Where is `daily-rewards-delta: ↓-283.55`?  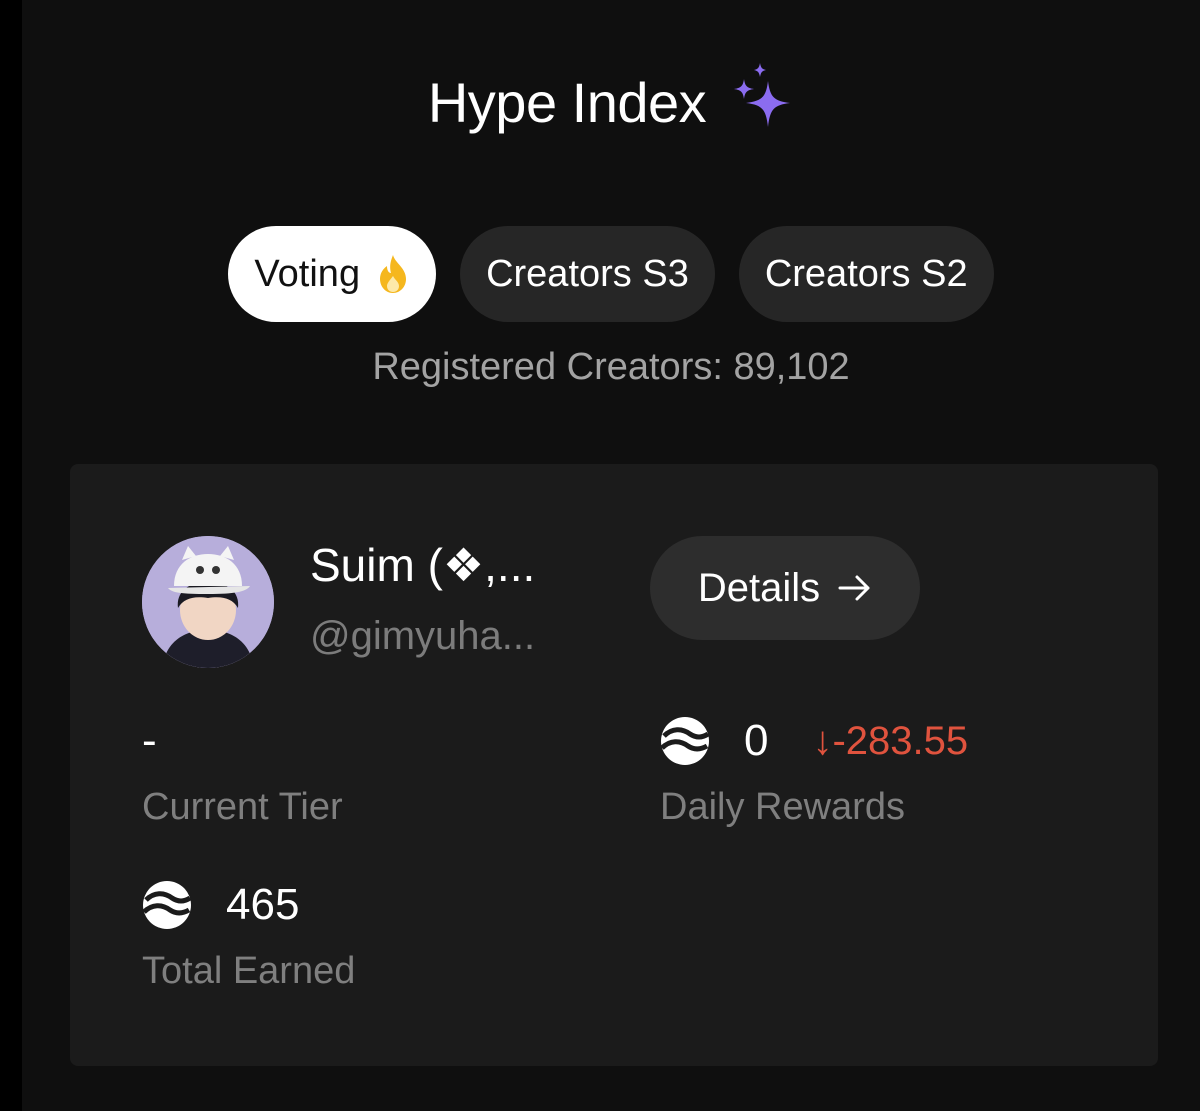 daily-rewards-delta: ↓-283.55 is located at coordinates (890, 740).